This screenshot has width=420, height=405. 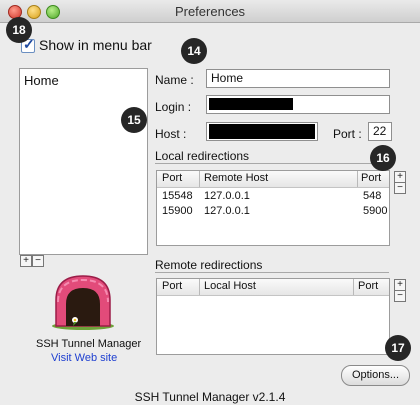 What do you see at coordinates (173, 107) in the screenshot?
I see `login-label: Login :` at bounding box center [173, 107].